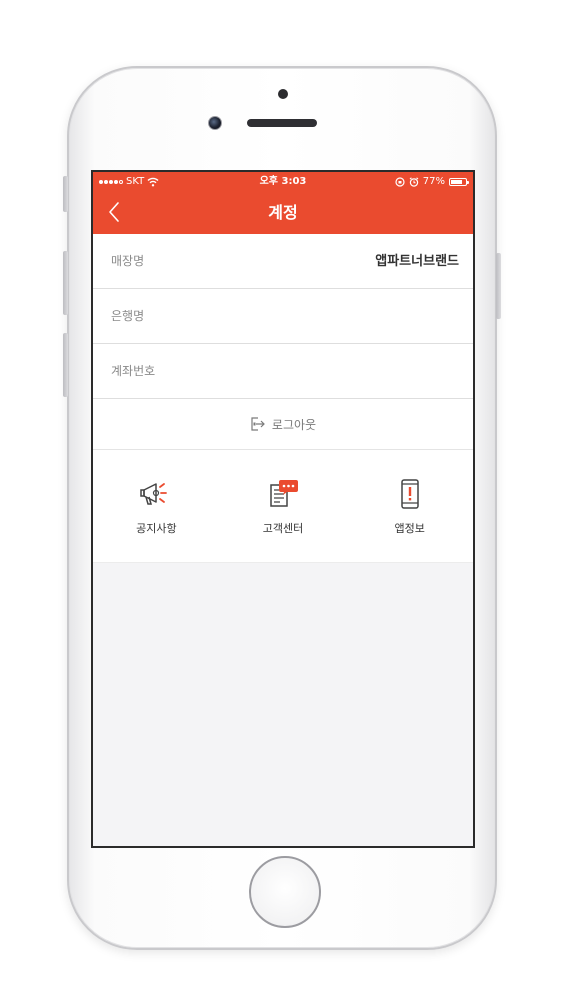  I want to click on silent-switch, so click(65, 194).